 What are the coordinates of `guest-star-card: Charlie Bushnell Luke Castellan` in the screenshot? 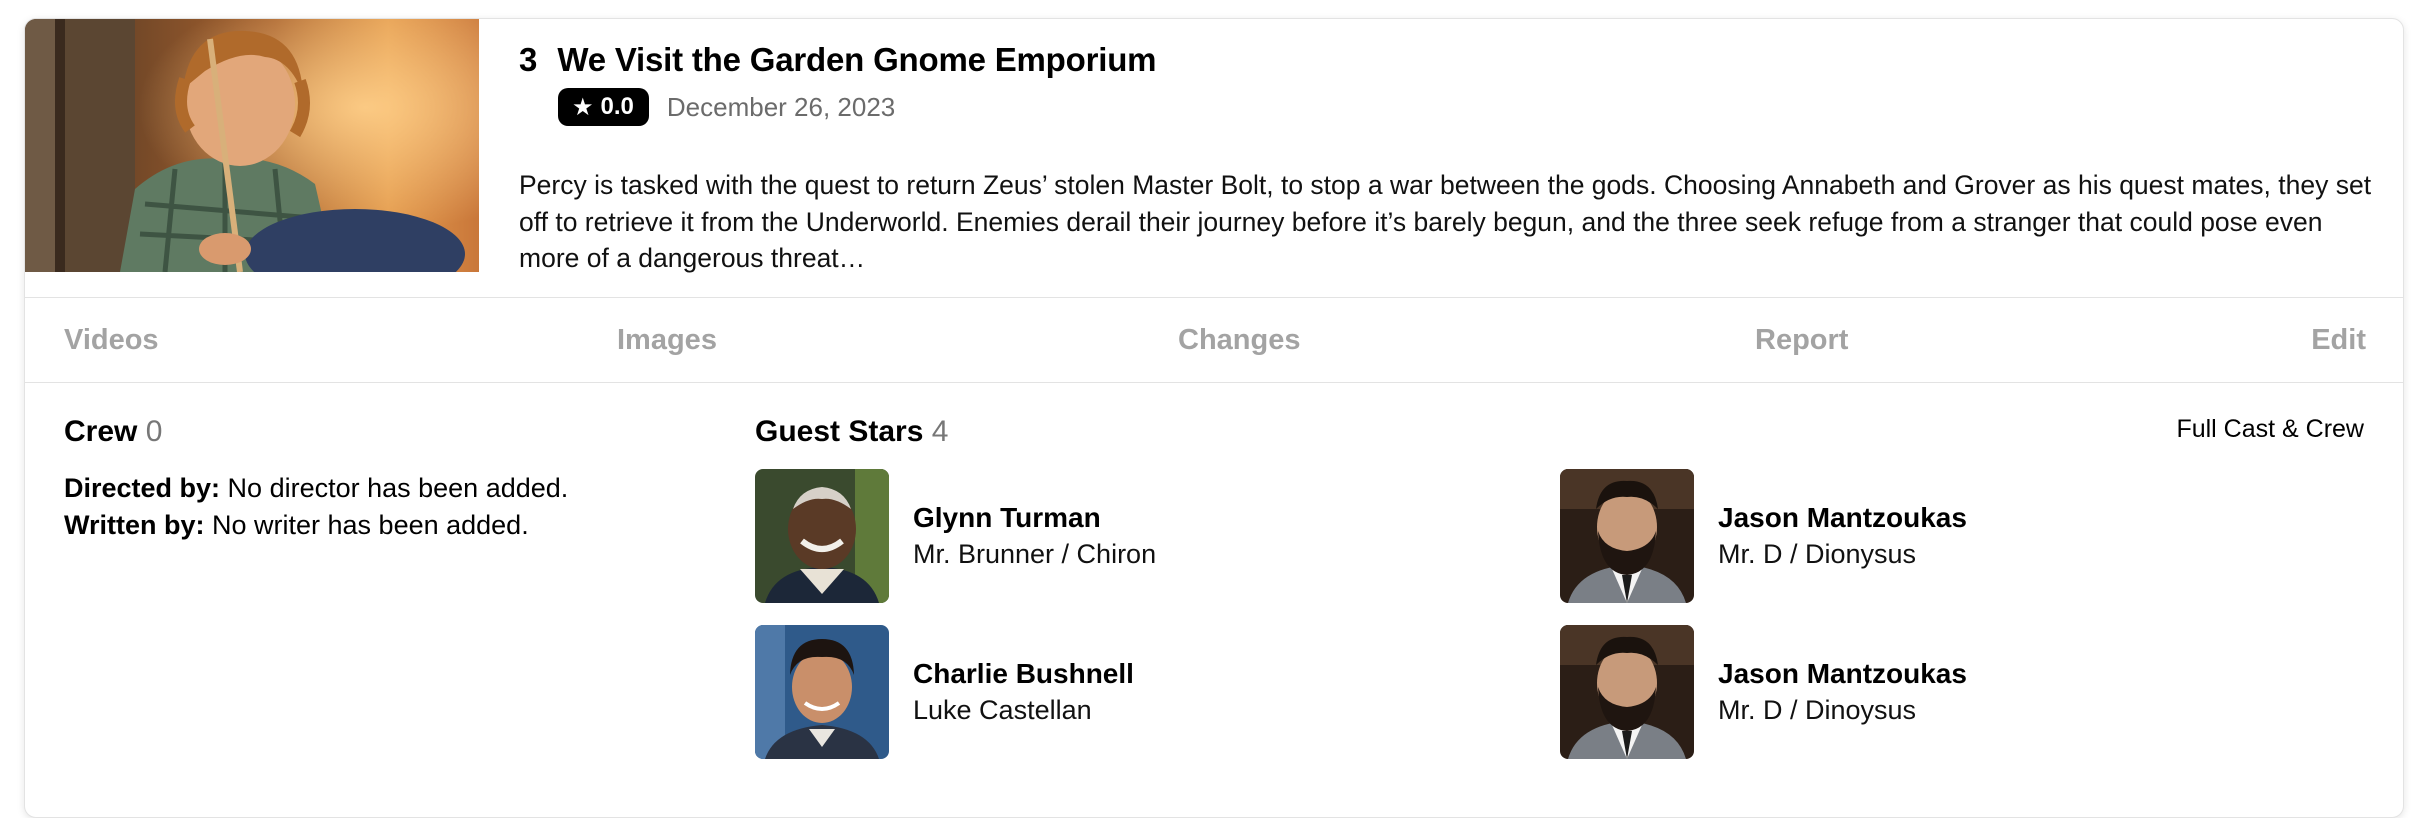 It's located at (944, 692).